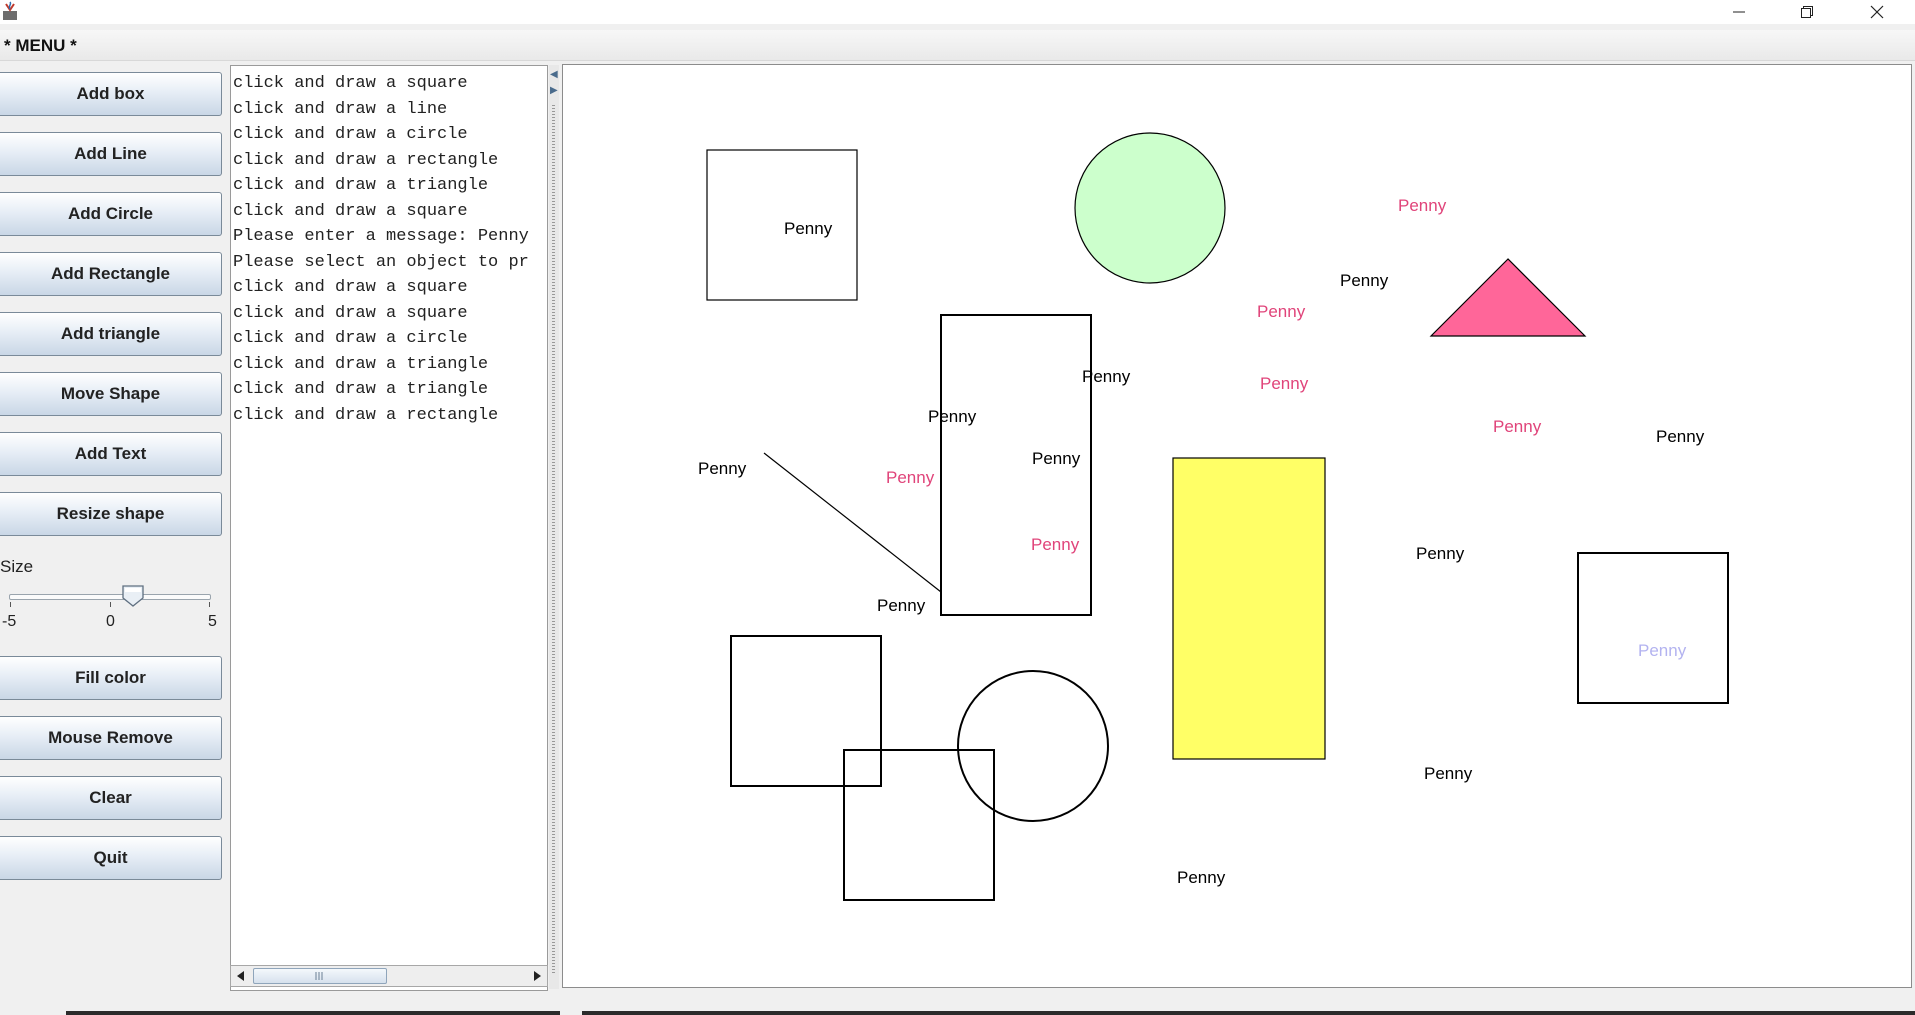 The image size is (1915, 1015). Describe the element at coordinates (1249, 608) in the screenshot. I see `rectangle-shape` at that location.